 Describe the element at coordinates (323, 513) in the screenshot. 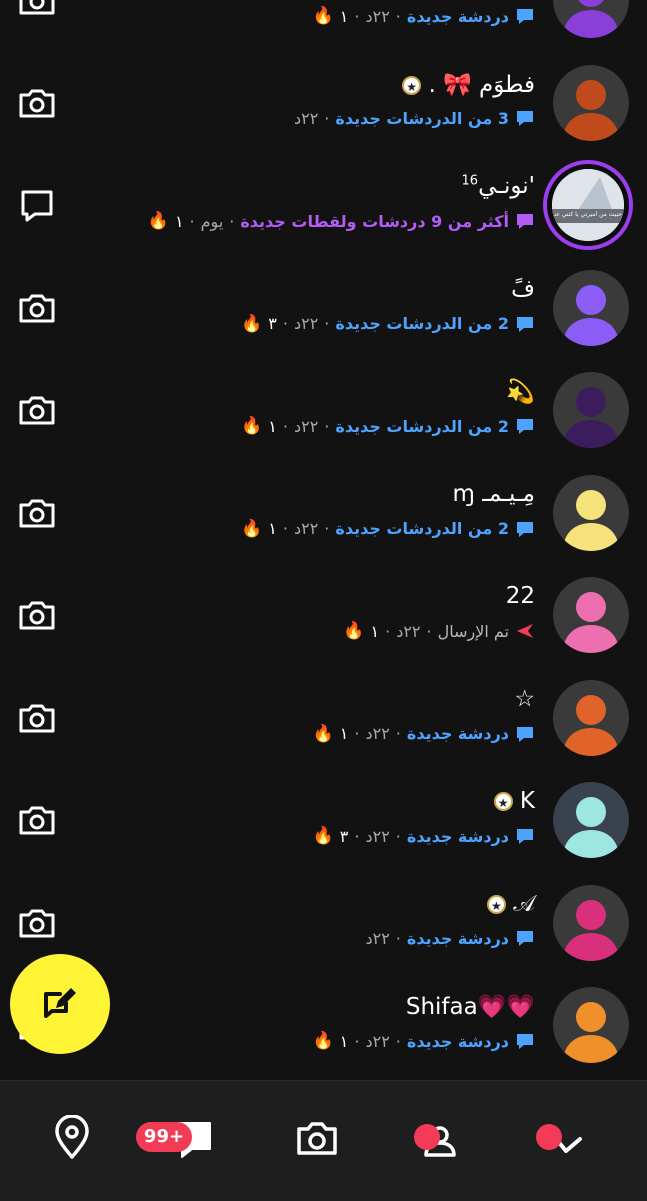

I see `chat-row: مِـيـمـ ɱ 2 من الدردشات جديدة · ٢٢د · ١ 🔥` at that location.